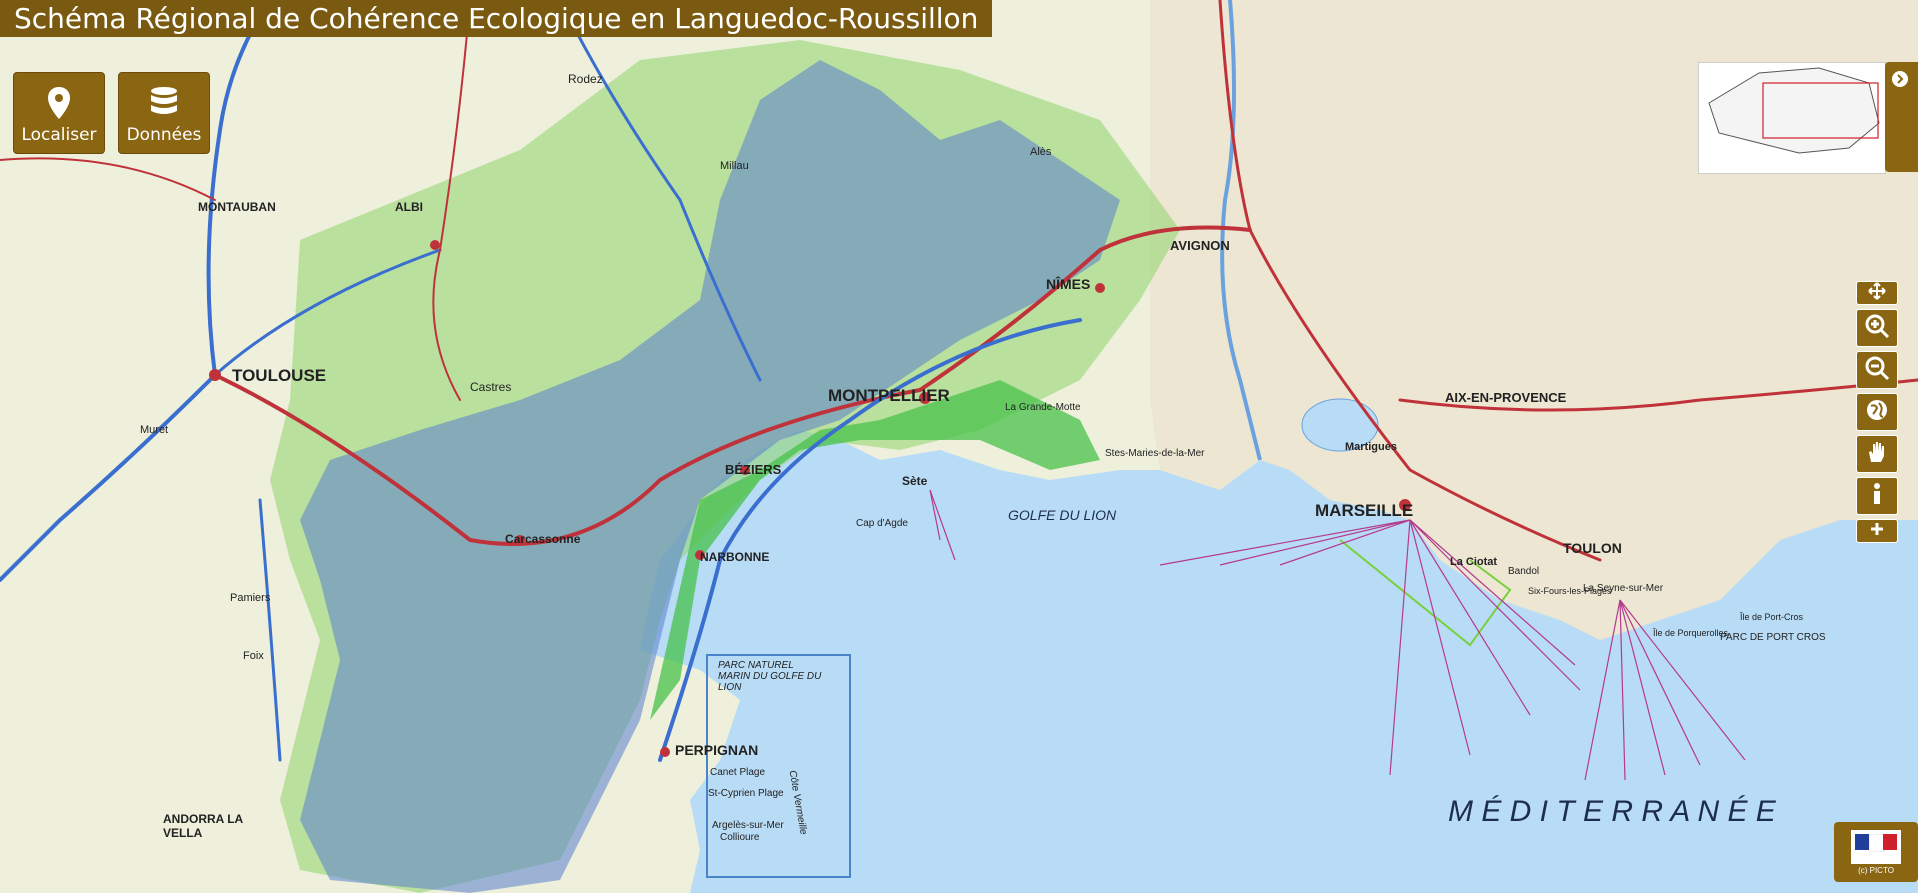  What do you see at coordinates (1876, 847) in the screenshot?
I see `republique-francaise-logo` at bounding box center [1876, 847].